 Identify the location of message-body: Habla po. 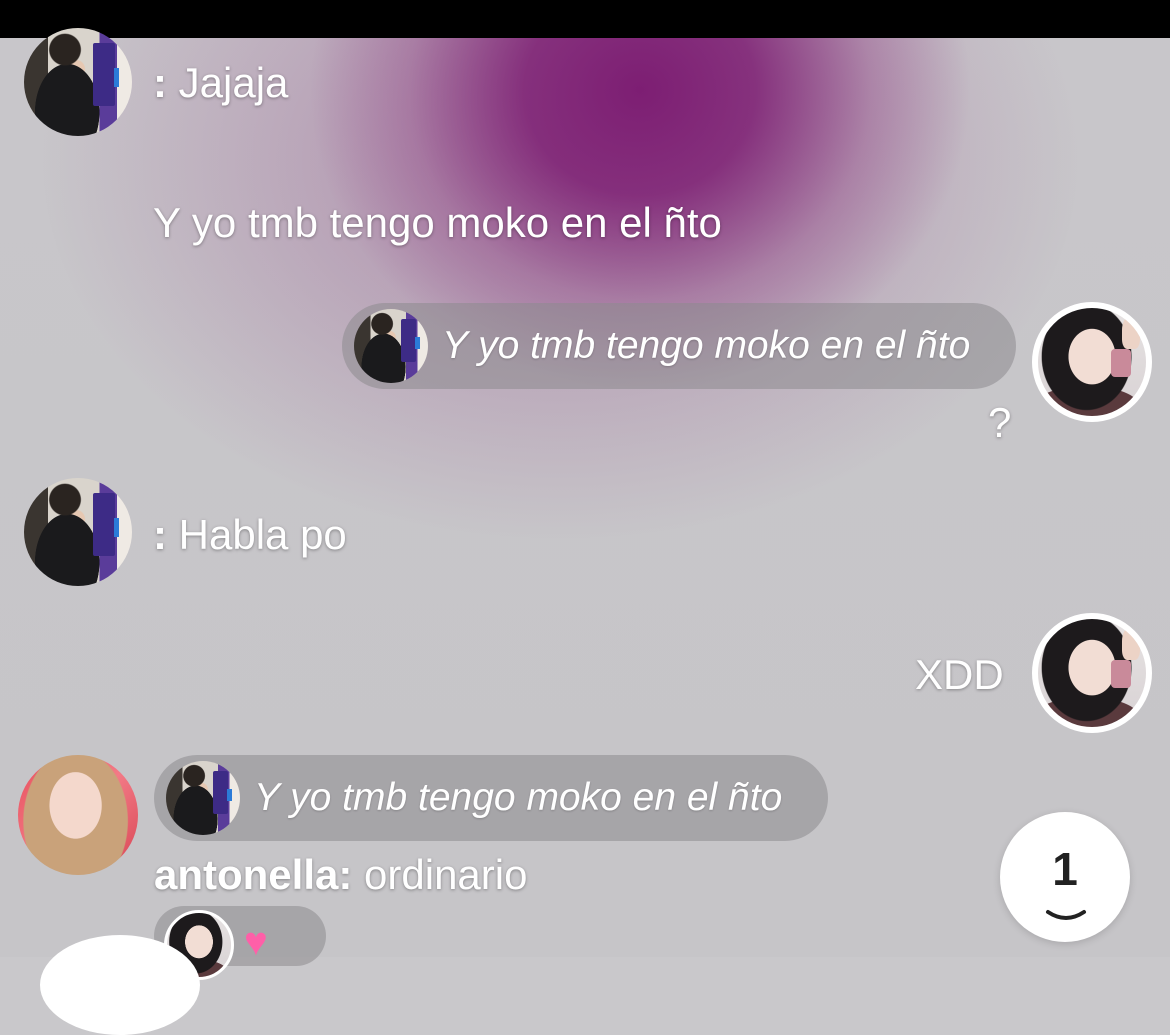
(262, 534).